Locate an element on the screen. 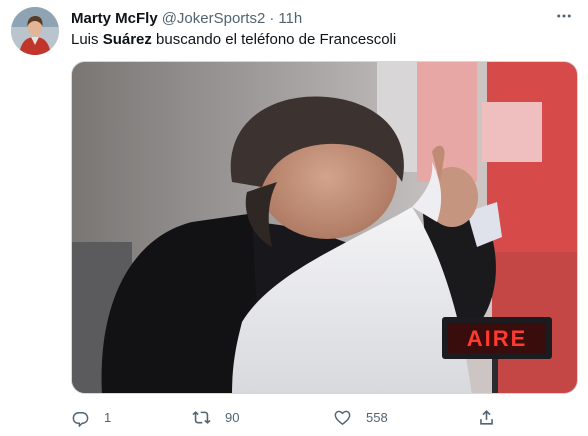  retweet-button: 90 is located at coordinates (215, 417).